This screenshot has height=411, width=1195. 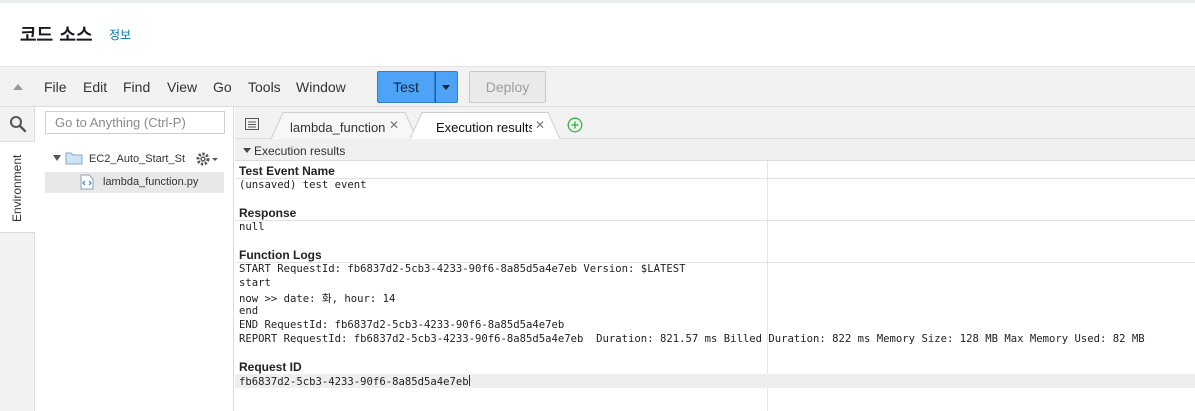 What do you see at coordinates (151, 182) in the screenshot?
I see `file-label: lambda_function.py` at bounding box center [151, 182].